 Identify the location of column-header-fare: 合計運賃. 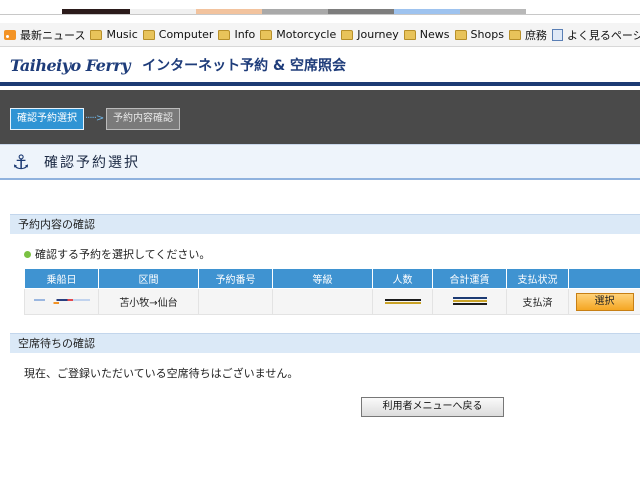
(469, 278).